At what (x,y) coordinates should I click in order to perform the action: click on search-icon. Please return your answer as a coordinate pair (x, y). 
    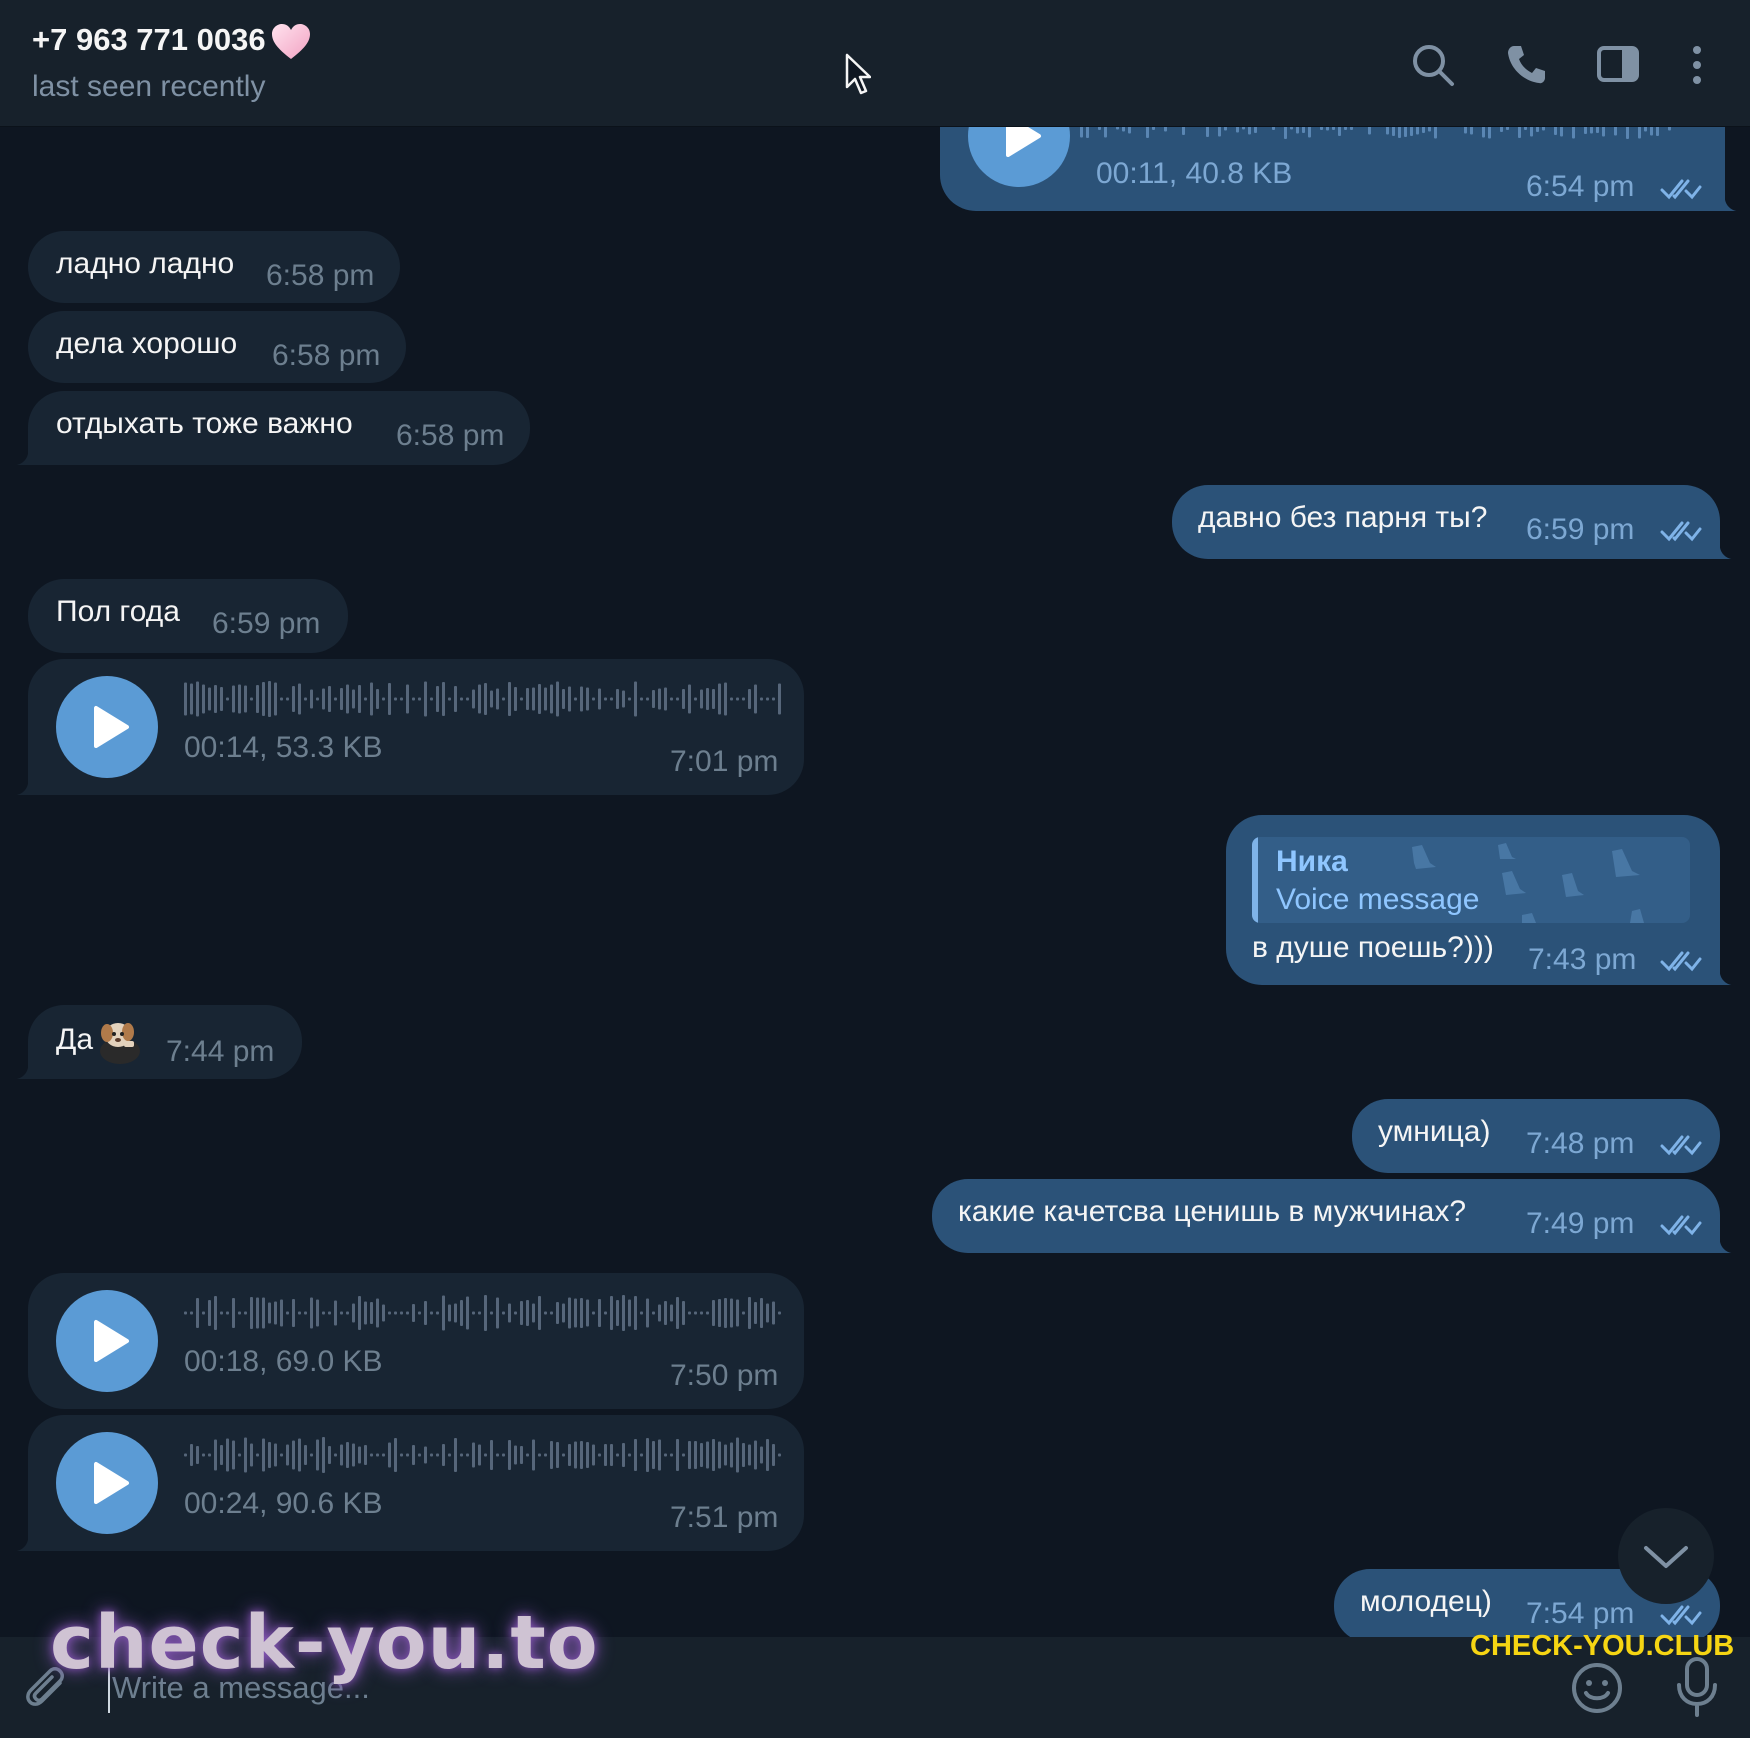
    Looking at the image, I should click on (1433, 65).